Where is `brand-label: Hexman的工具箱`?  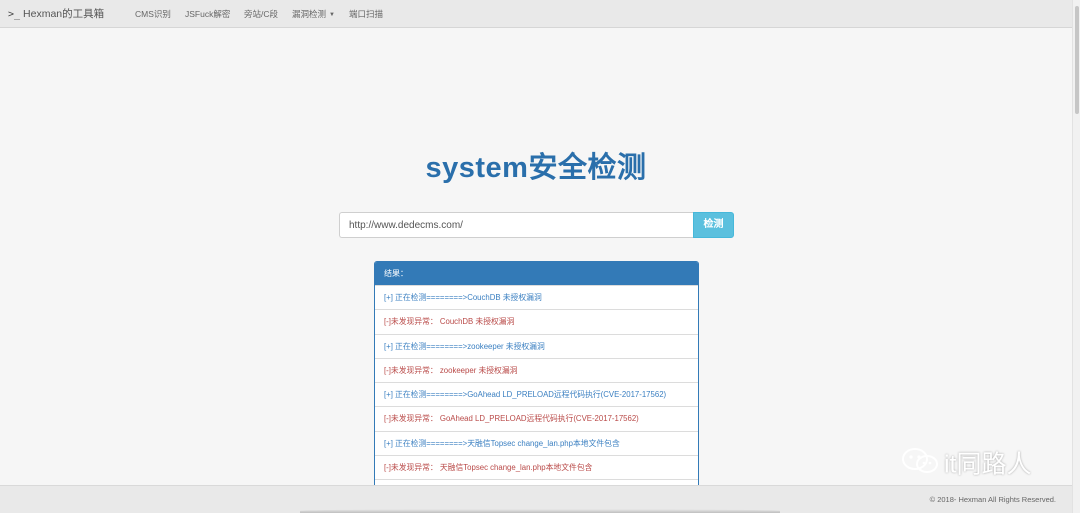
brand-label: Hexman的工具箱 is located at coordinates (64, 14).